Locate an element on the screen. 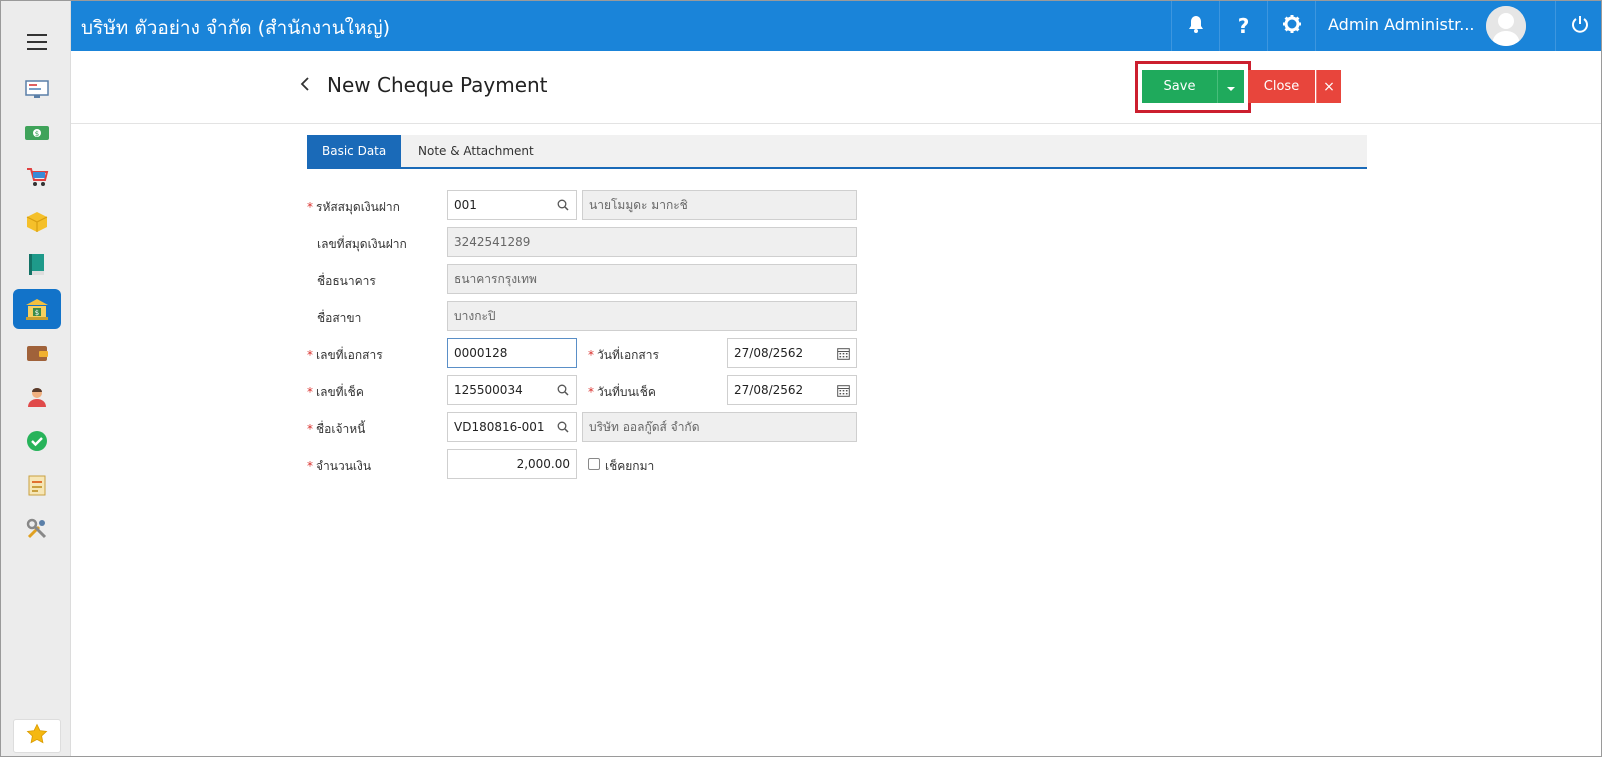  favorite-button is located at coordinates (37, 736).